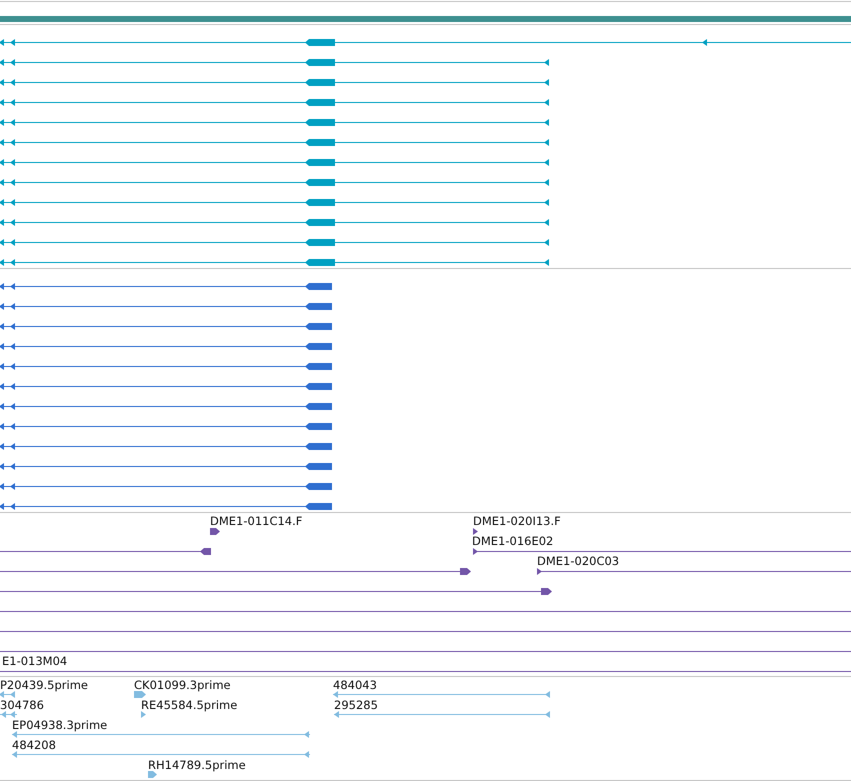 This screenshot has height=781, width=851. I want to click on feature-label: P20439.5prime, so click(44, 685).